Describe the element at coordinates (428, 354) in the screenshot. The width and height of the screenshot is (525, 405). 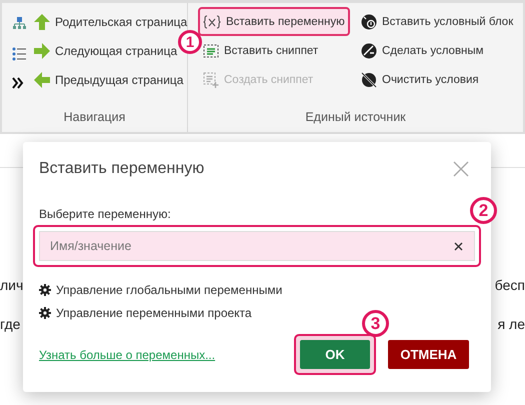
I see `cancel-button: ОТМЕНА` at that location.